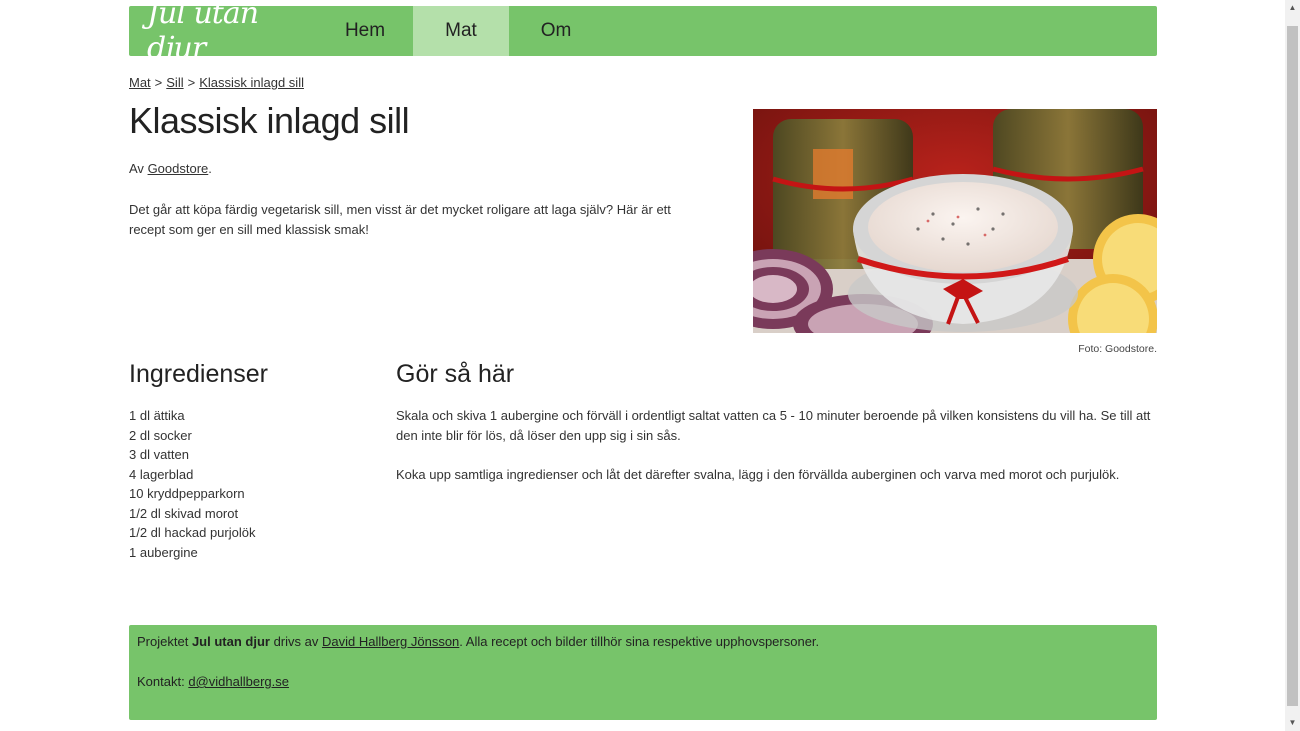  Describe the element at coordinates (210, 168) in the screenshot. I see `byline-suffix: .` at that location.